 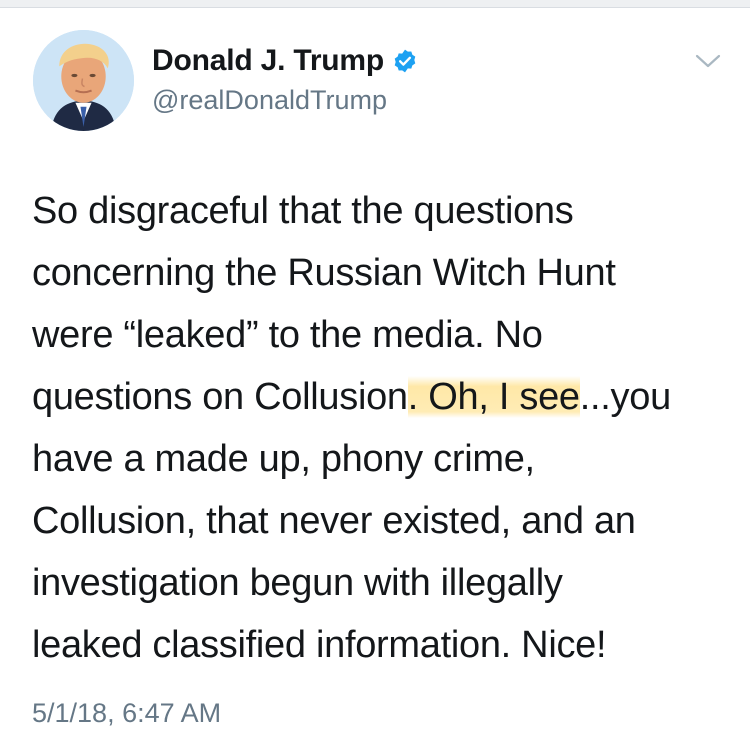 I want to click on author-header: Donald J. Trump @realDonaldTrump, so click(x=285, y=79).